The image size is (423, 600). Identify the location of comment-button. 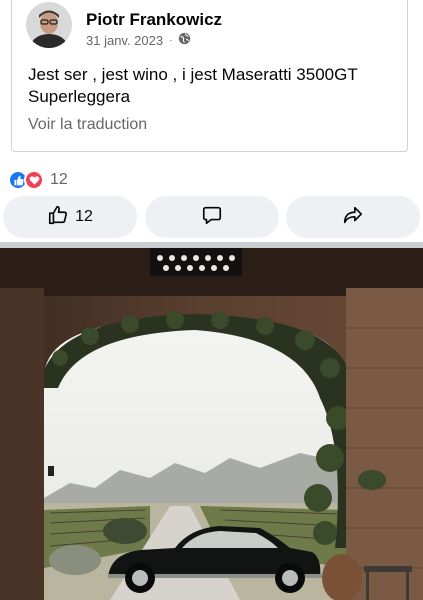
(212, 217).